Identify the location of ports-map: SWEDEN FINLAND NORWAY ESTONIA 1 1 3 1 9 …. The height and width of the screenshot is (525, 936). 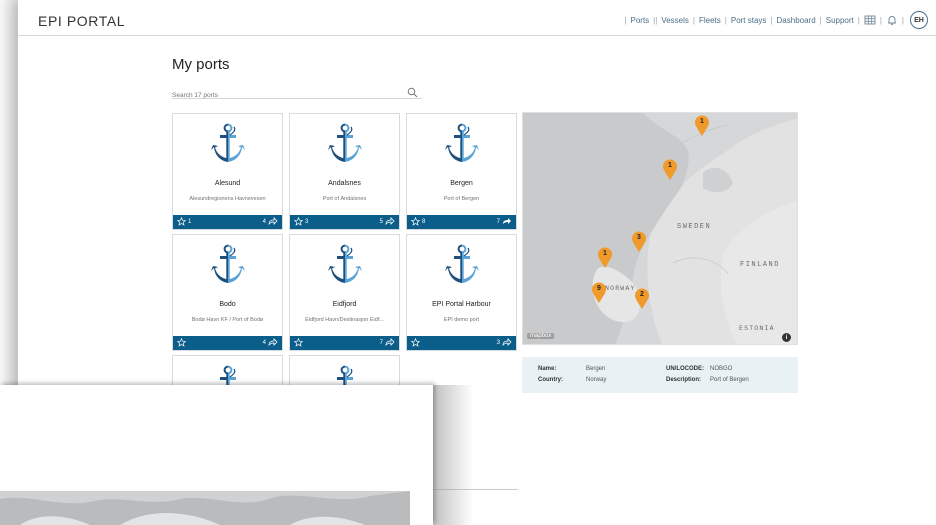
(660, 228).